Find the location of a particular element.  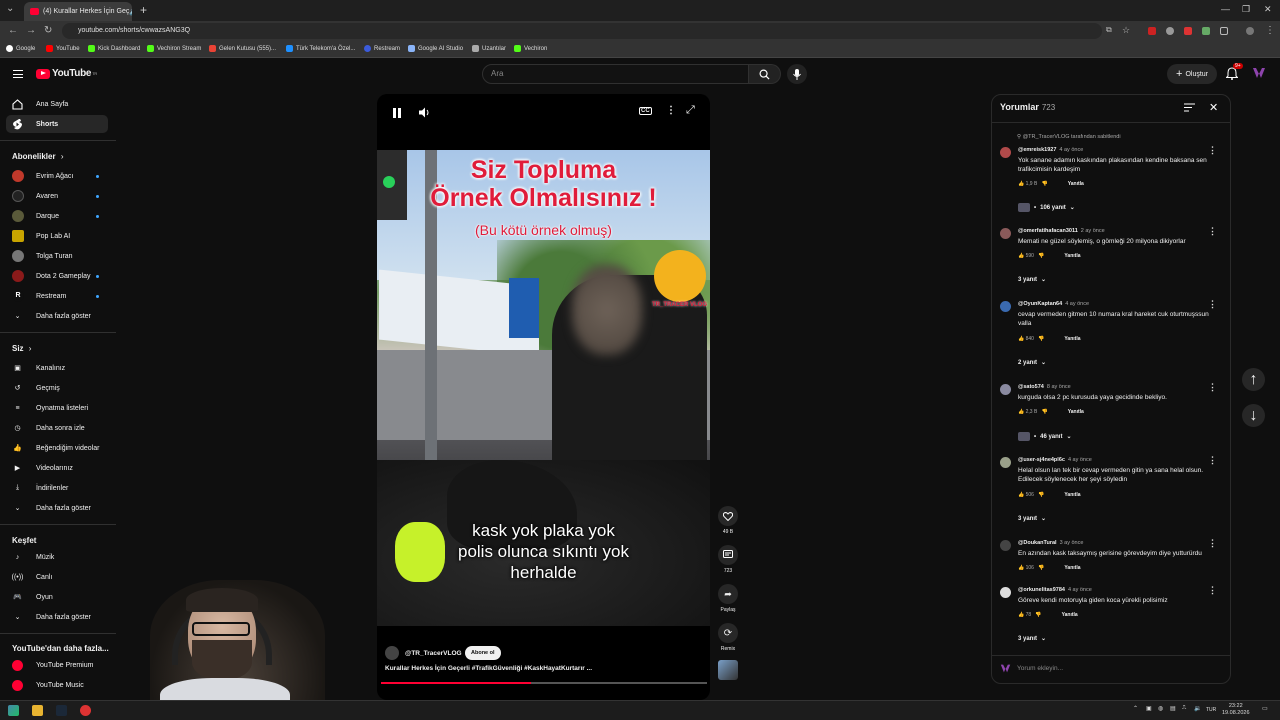

browser-tab-active: (4) Kurallar Herkes İçin Geç 🔊 ✕ is located at coordinates (78, 11).